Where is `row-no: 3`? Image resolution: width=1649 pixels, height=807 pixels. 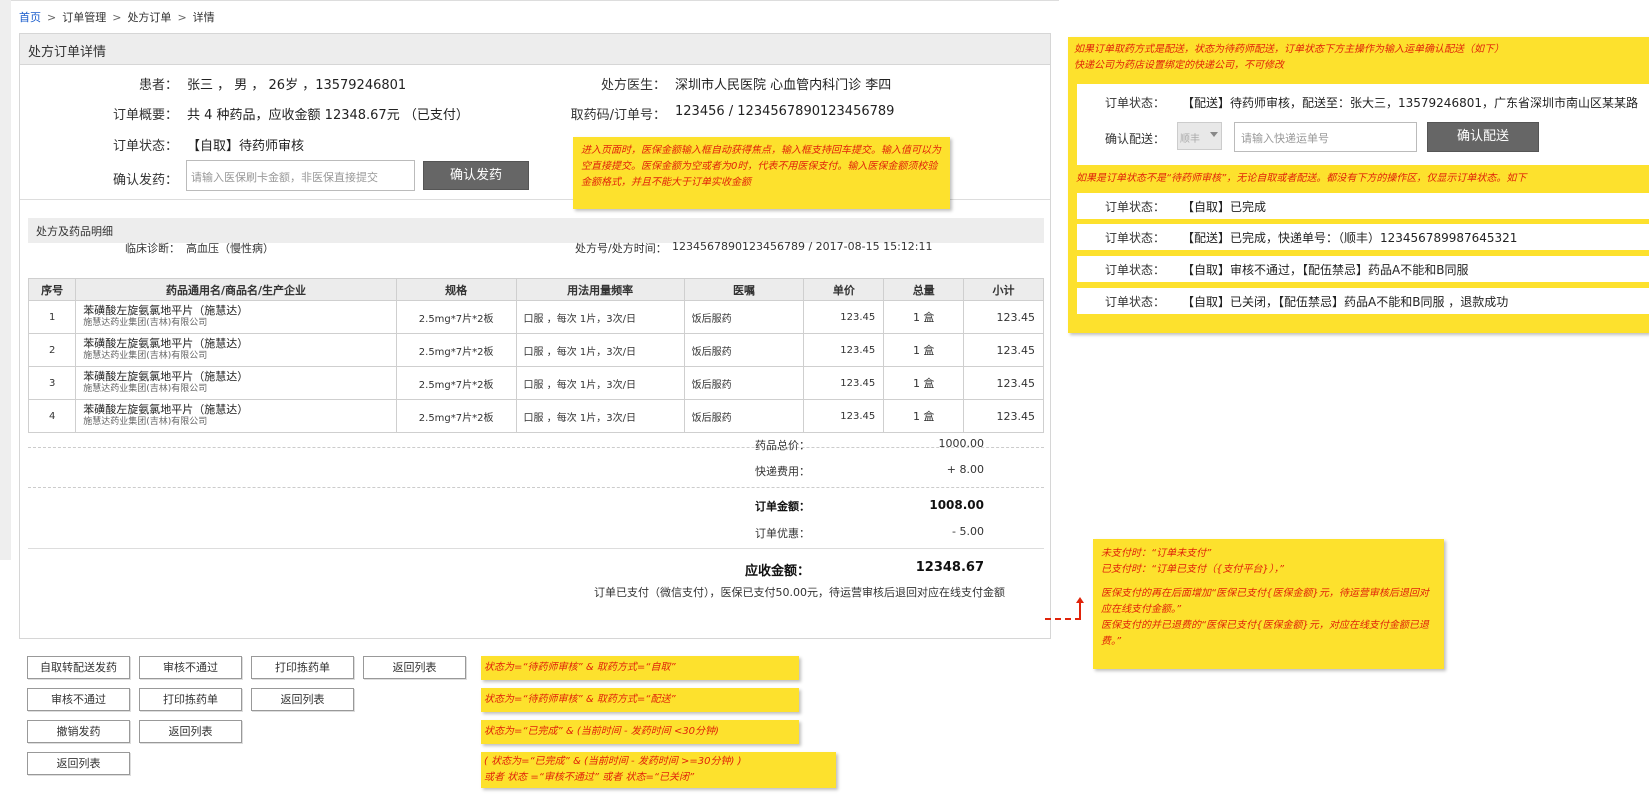
row-no: 3 is located at coordinates (52, 383).